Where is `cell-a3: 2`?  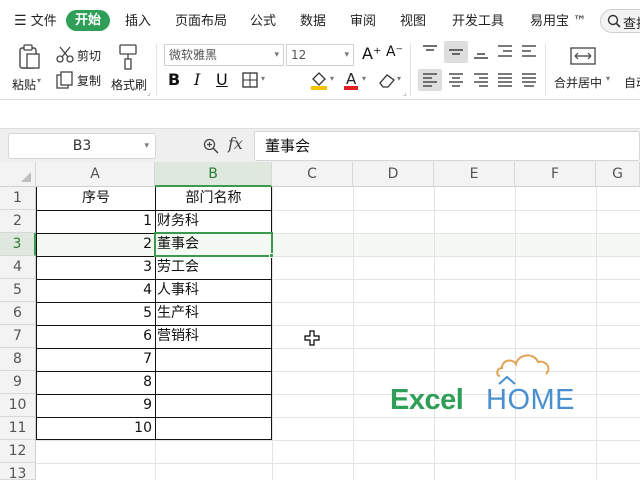 cell-a3: 2 is located at coordinates (94, 244).